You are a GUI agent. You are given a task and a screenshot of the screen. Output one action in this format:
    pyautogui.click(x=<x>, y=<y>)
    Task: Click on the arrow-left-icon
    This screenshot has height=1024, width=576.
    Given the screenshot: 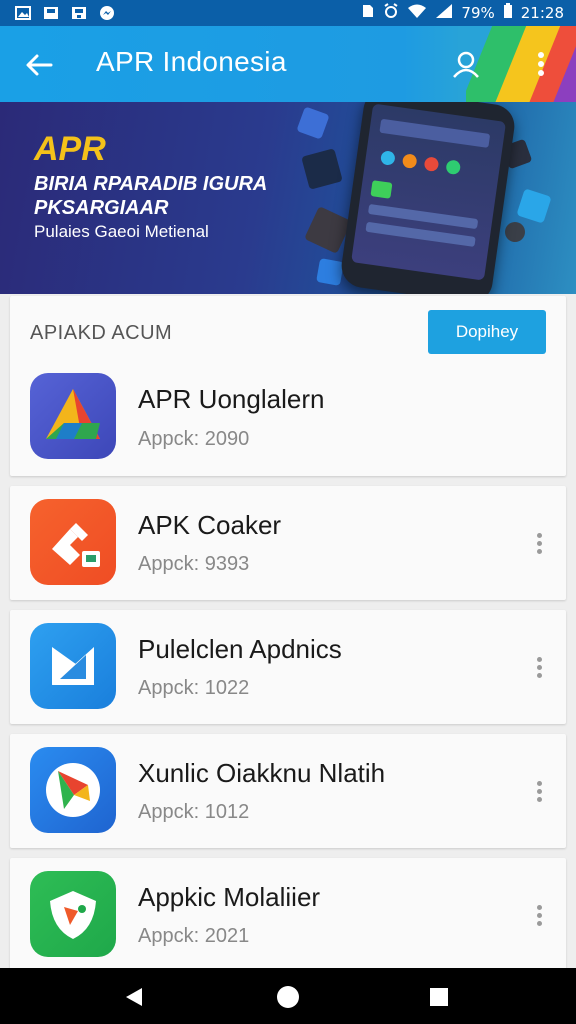 What is the action you would take?
    pyautogui.click(x=39, y=65)
    